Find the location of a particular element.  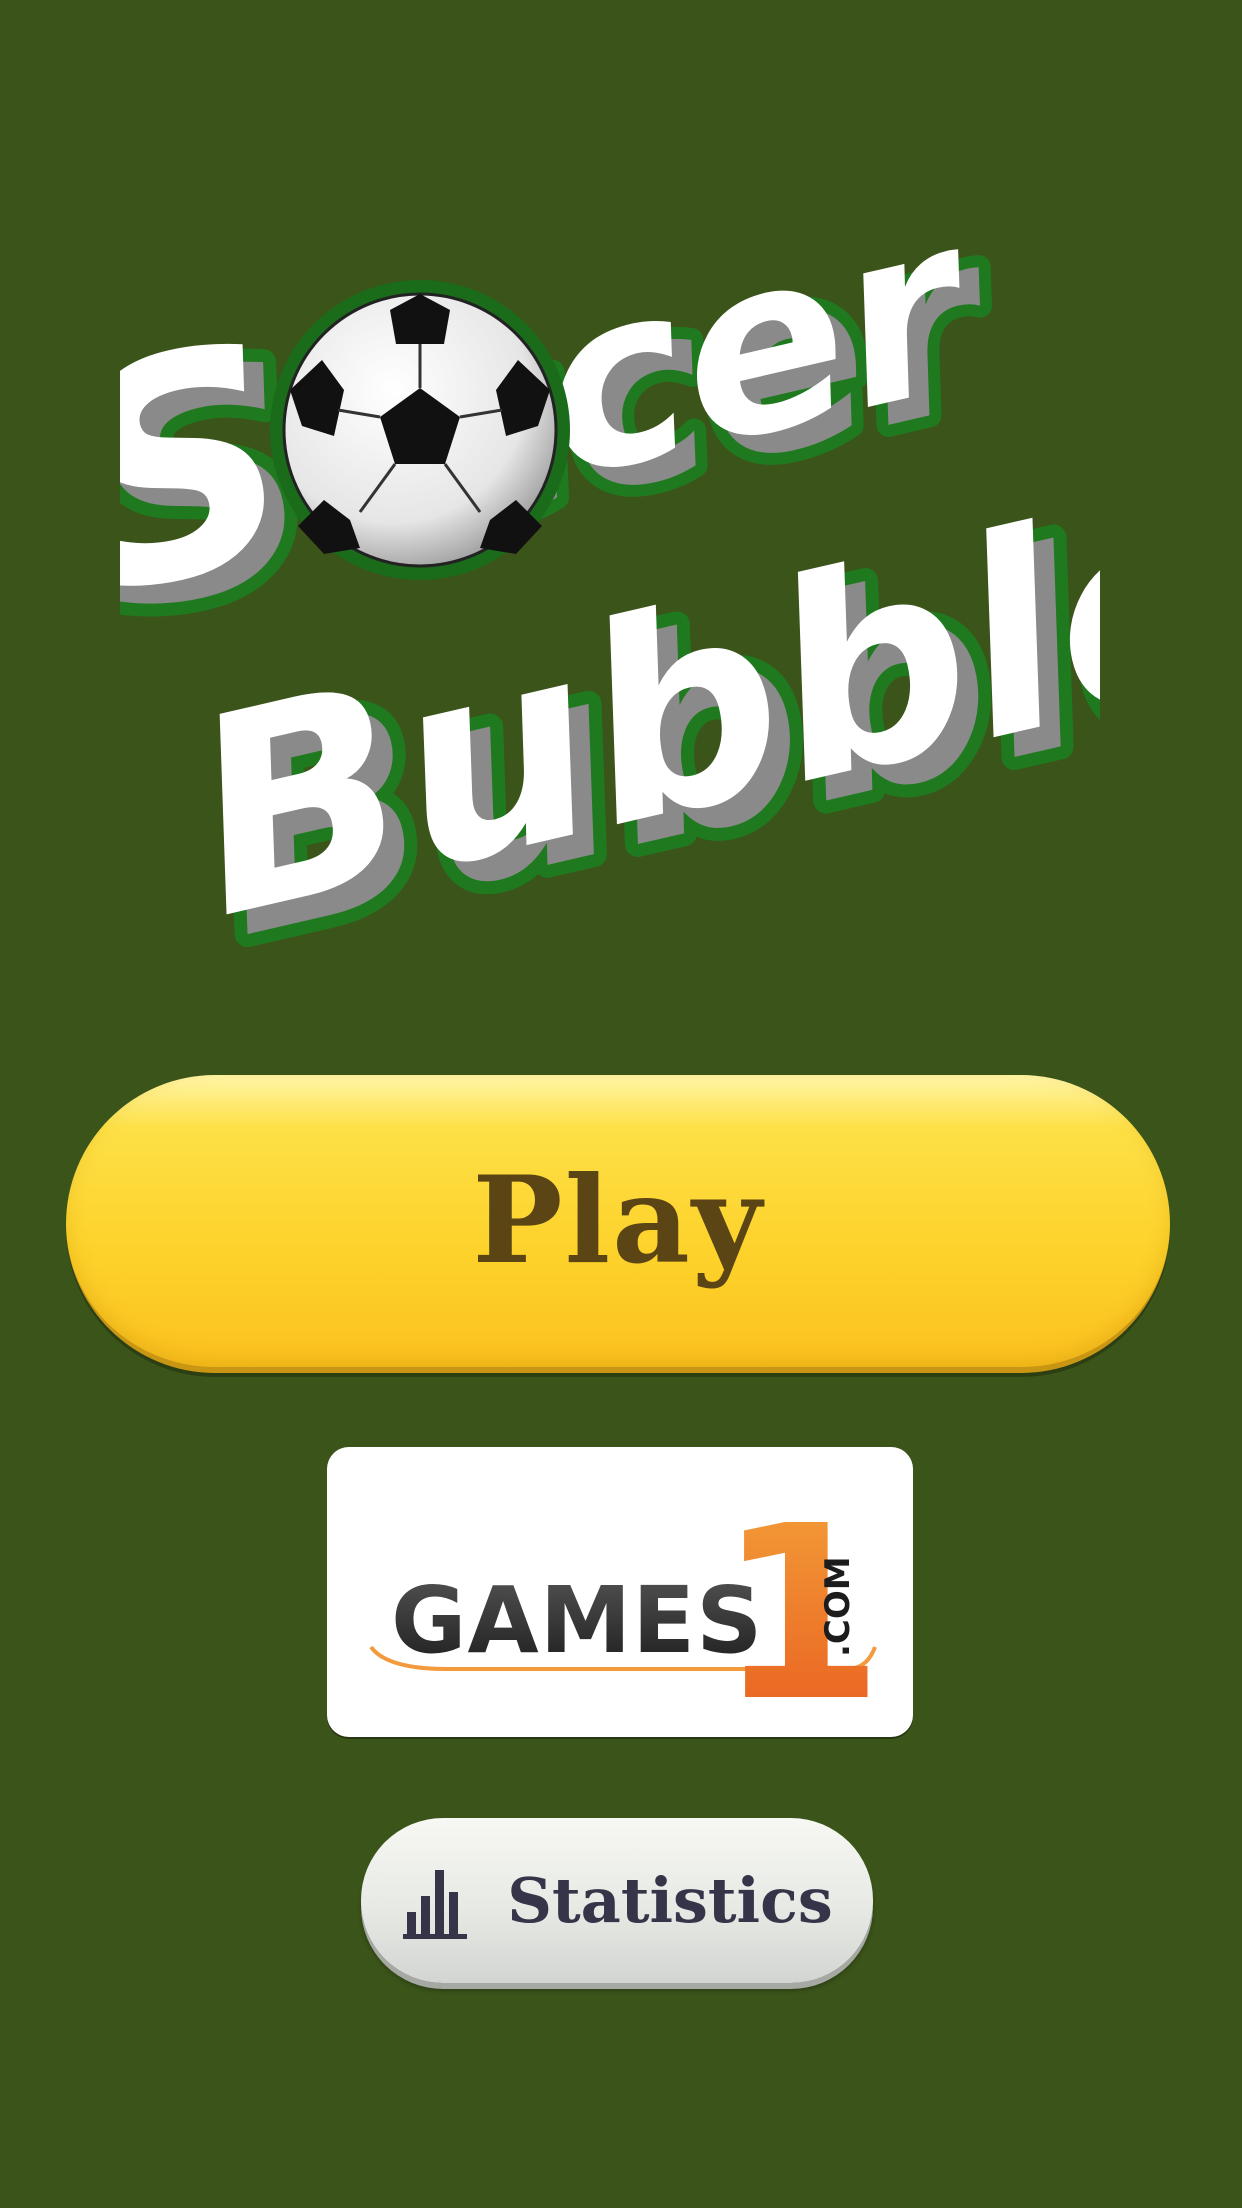

games1-digit: 1 is located at coordinates (800, 1605).